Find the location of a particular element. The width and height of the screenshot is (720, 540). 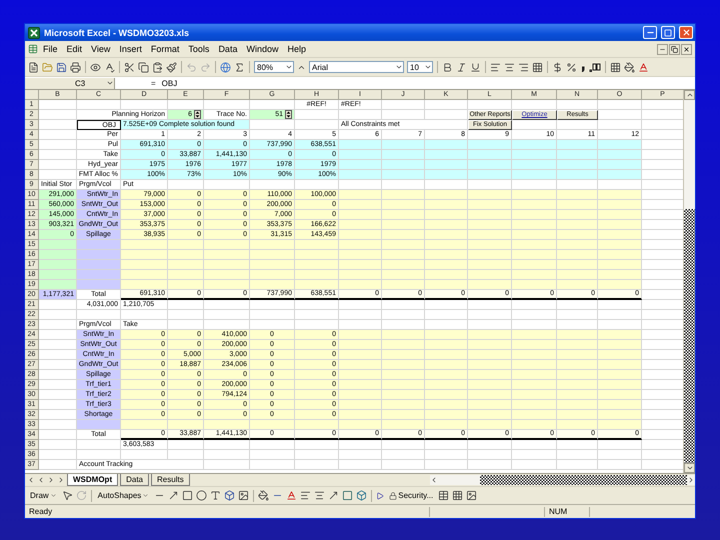

font-size-dropdown: 10 is located at coordinates (420, 67).